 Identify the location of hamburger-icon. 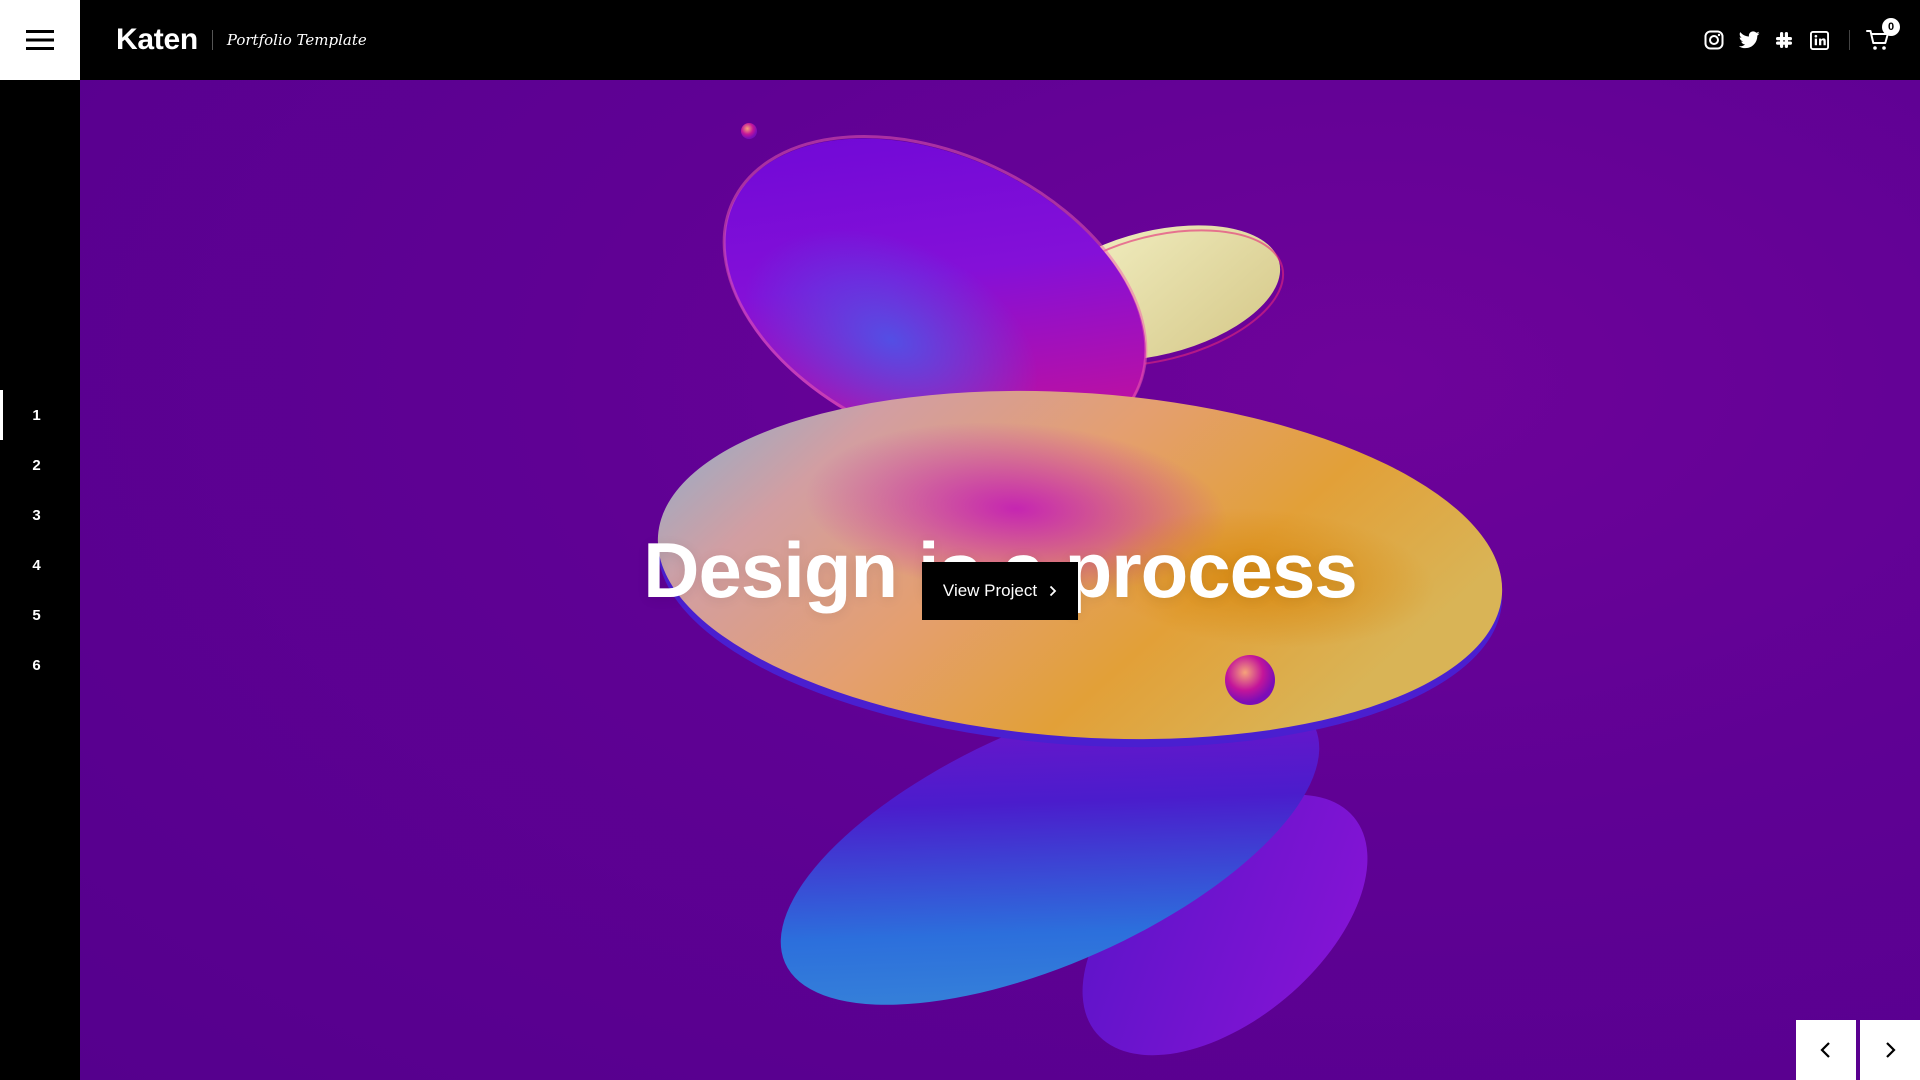
(40, 40).